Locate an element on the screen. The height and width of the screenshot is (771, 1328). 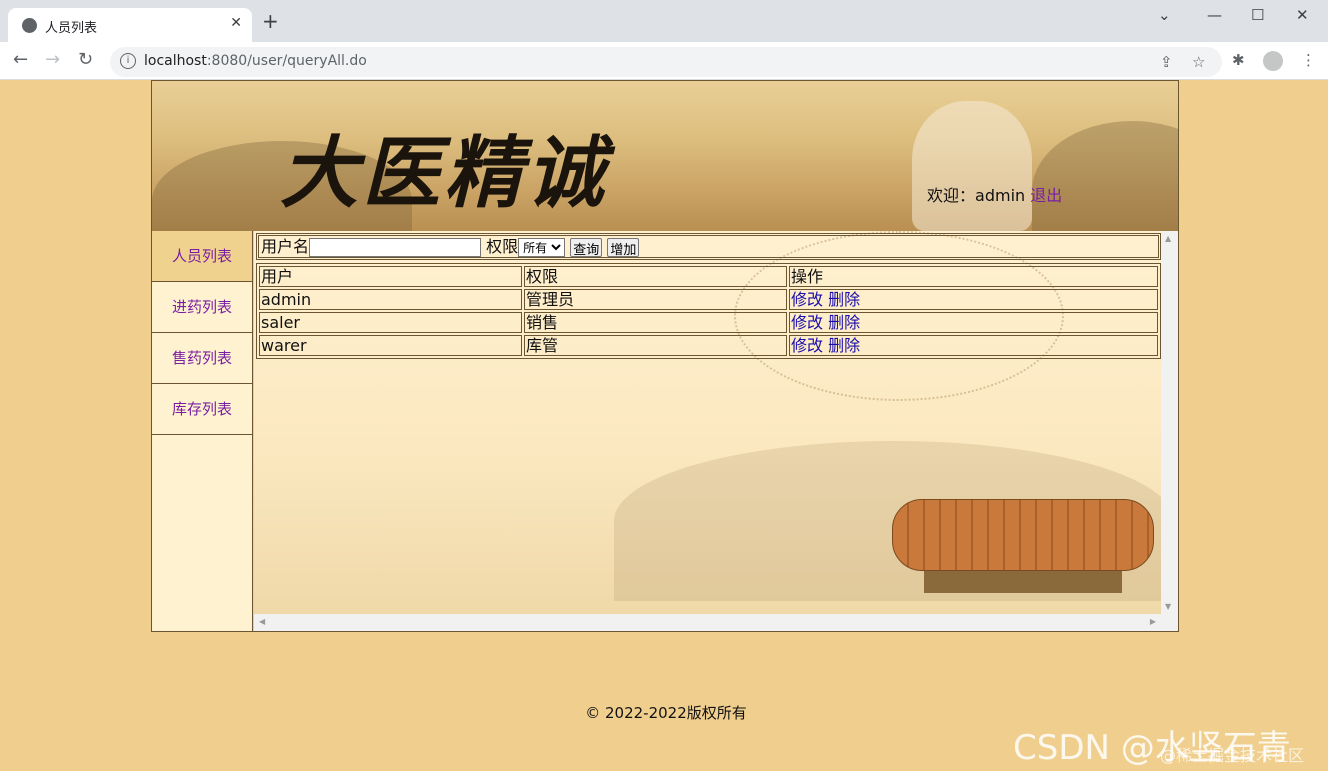
role-label: 权限 is located at coordinates (502, 246).